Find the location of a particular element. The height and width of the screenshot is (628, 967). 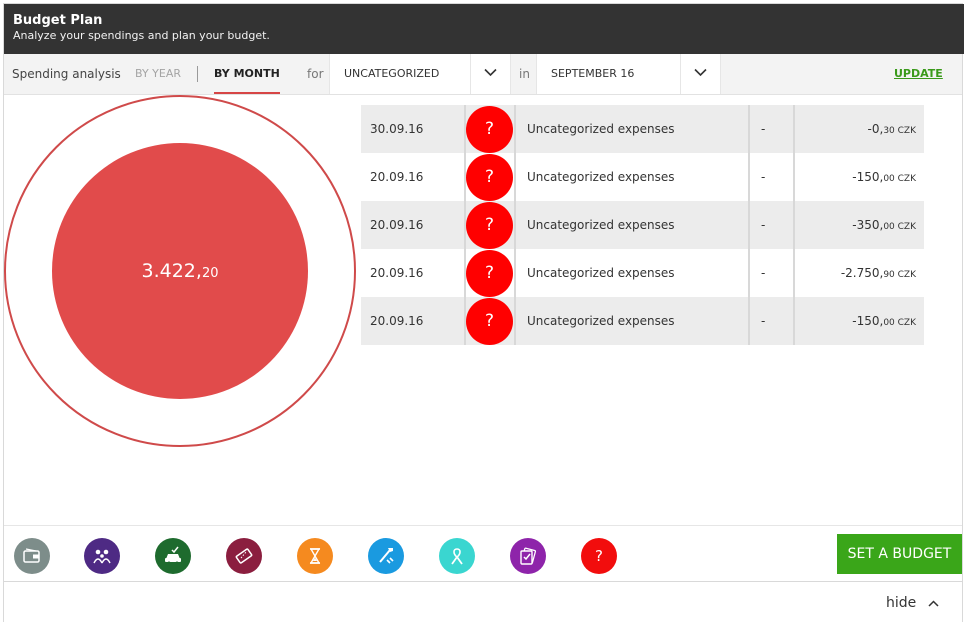

month-select: SEPTEMBER 16 is located at coordinates (628, 74).